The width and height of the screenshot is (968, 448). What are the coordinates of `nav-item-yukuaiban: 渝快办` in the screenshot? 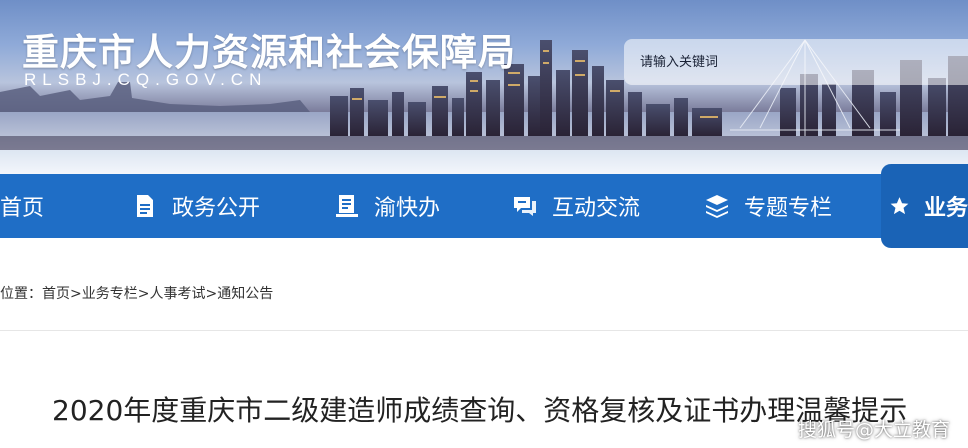 It's located at (387, 206).